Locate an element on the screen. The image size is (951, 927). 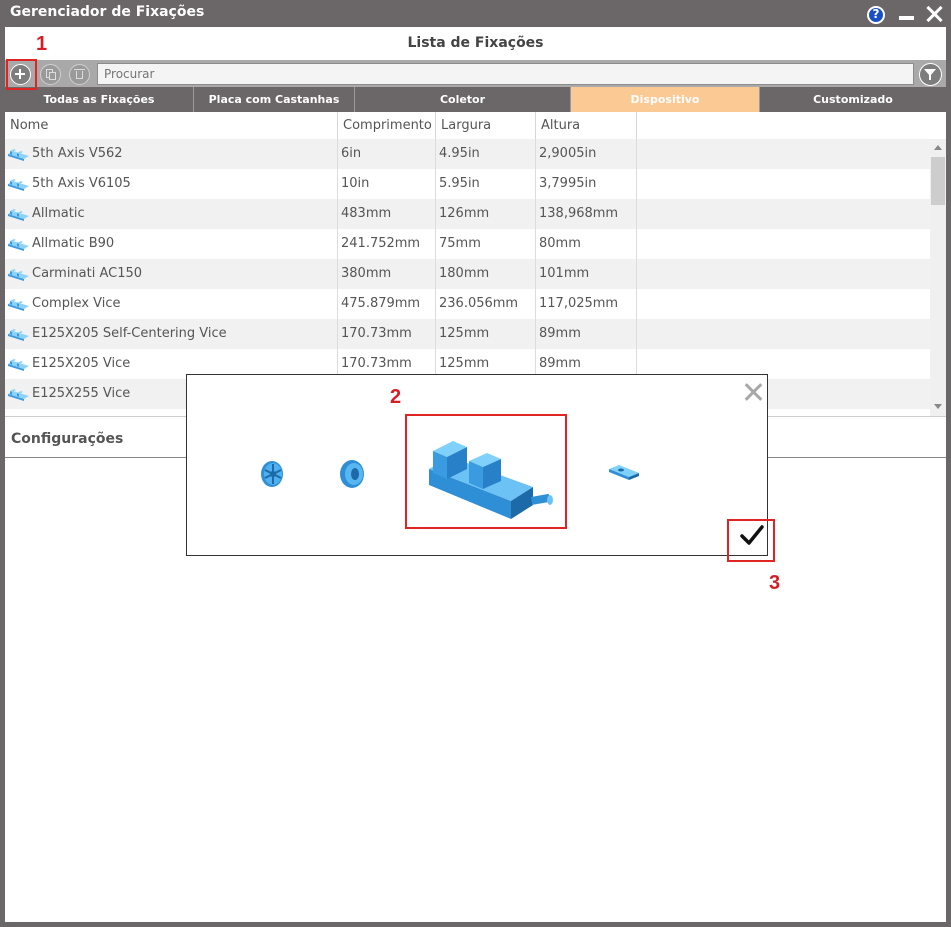
cell-largura: 4.95in is located at coordinates (486, 154).